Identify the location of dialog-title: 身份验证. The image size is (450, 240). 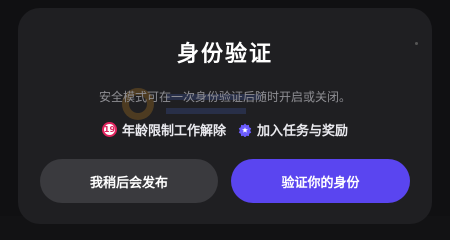
(224, 54).